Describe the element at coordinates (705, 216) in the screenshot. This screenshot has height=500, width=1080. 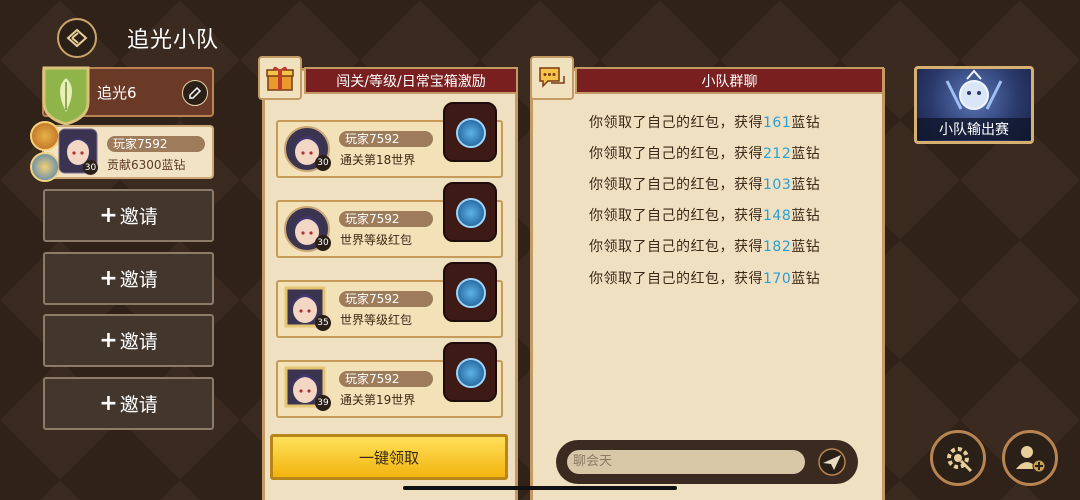
I see `chat-message: 你领取了自己的红包，获得148蓝钻` at that location.